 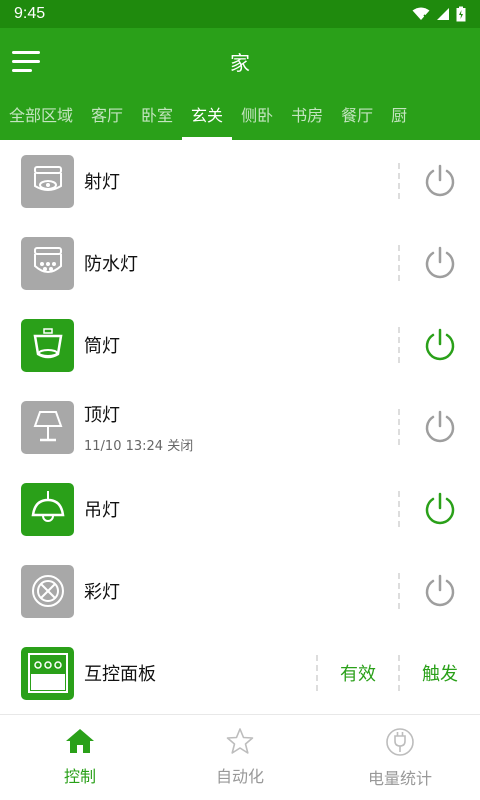 I want to click on status-icons, so click(x=439, y=14).